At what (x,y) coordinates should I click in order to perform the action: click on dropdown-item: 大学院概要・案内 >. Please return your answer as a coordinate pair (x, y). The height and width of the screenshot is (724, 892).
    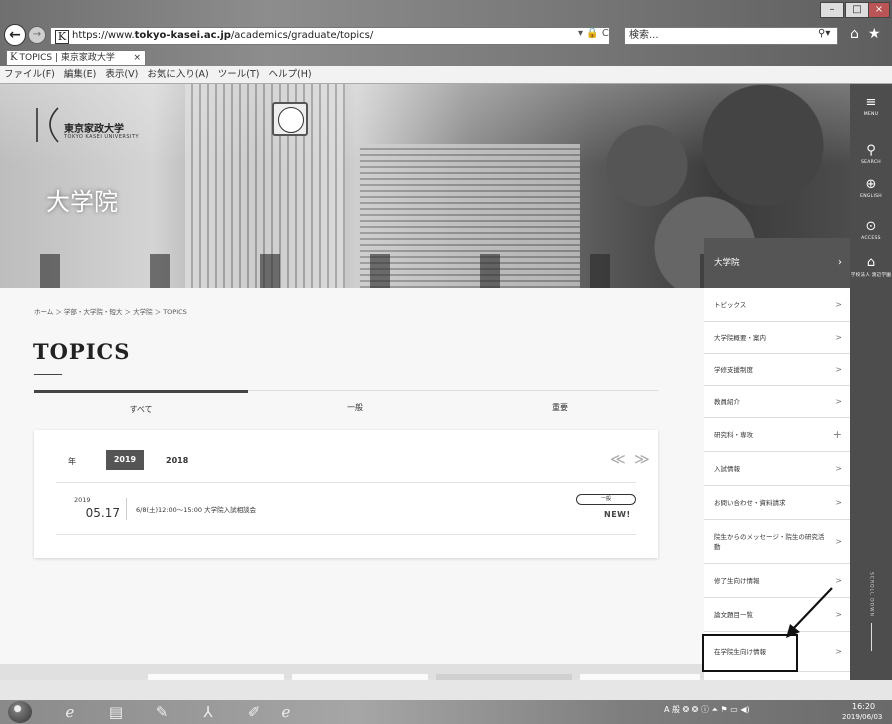
    Looking at the image, I should click on (777, 338).